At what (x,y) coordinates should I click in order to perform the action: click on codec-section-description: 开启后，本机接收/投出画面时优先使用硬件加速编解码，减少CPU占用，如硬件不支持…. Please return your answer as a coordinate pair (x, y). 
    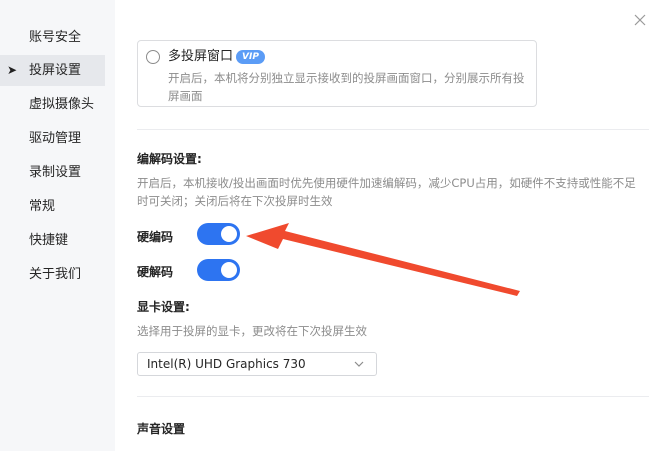
    Looking at the image, I should click on (386, 192).